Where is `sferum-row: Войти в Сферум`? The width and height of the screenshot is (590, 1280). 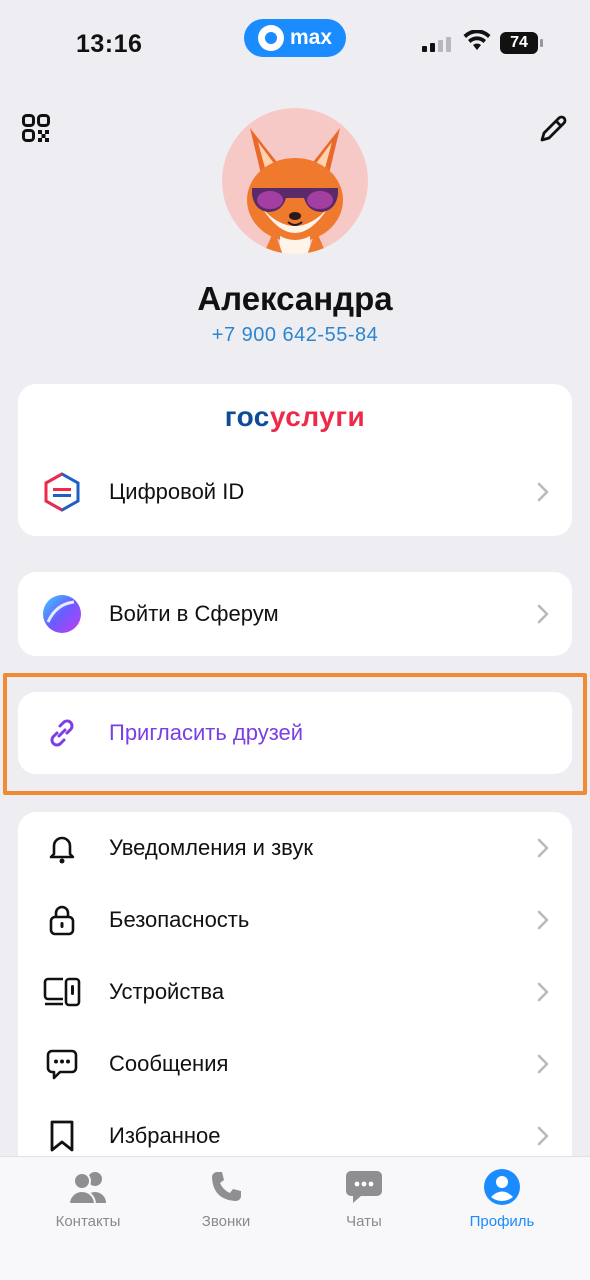
sferum-row: Войти в Сферум is located at coordinates (295, 614).